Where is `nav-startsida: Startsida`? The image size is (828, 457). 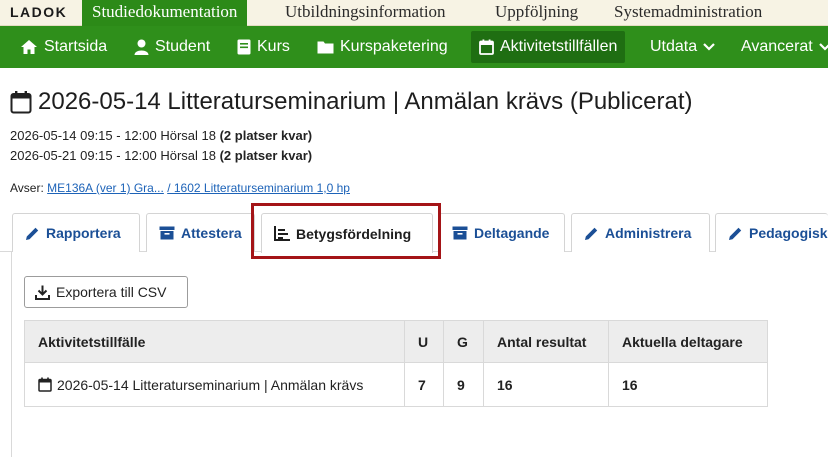
nav-startsida: Startsida is located at coordinates (63, 47).